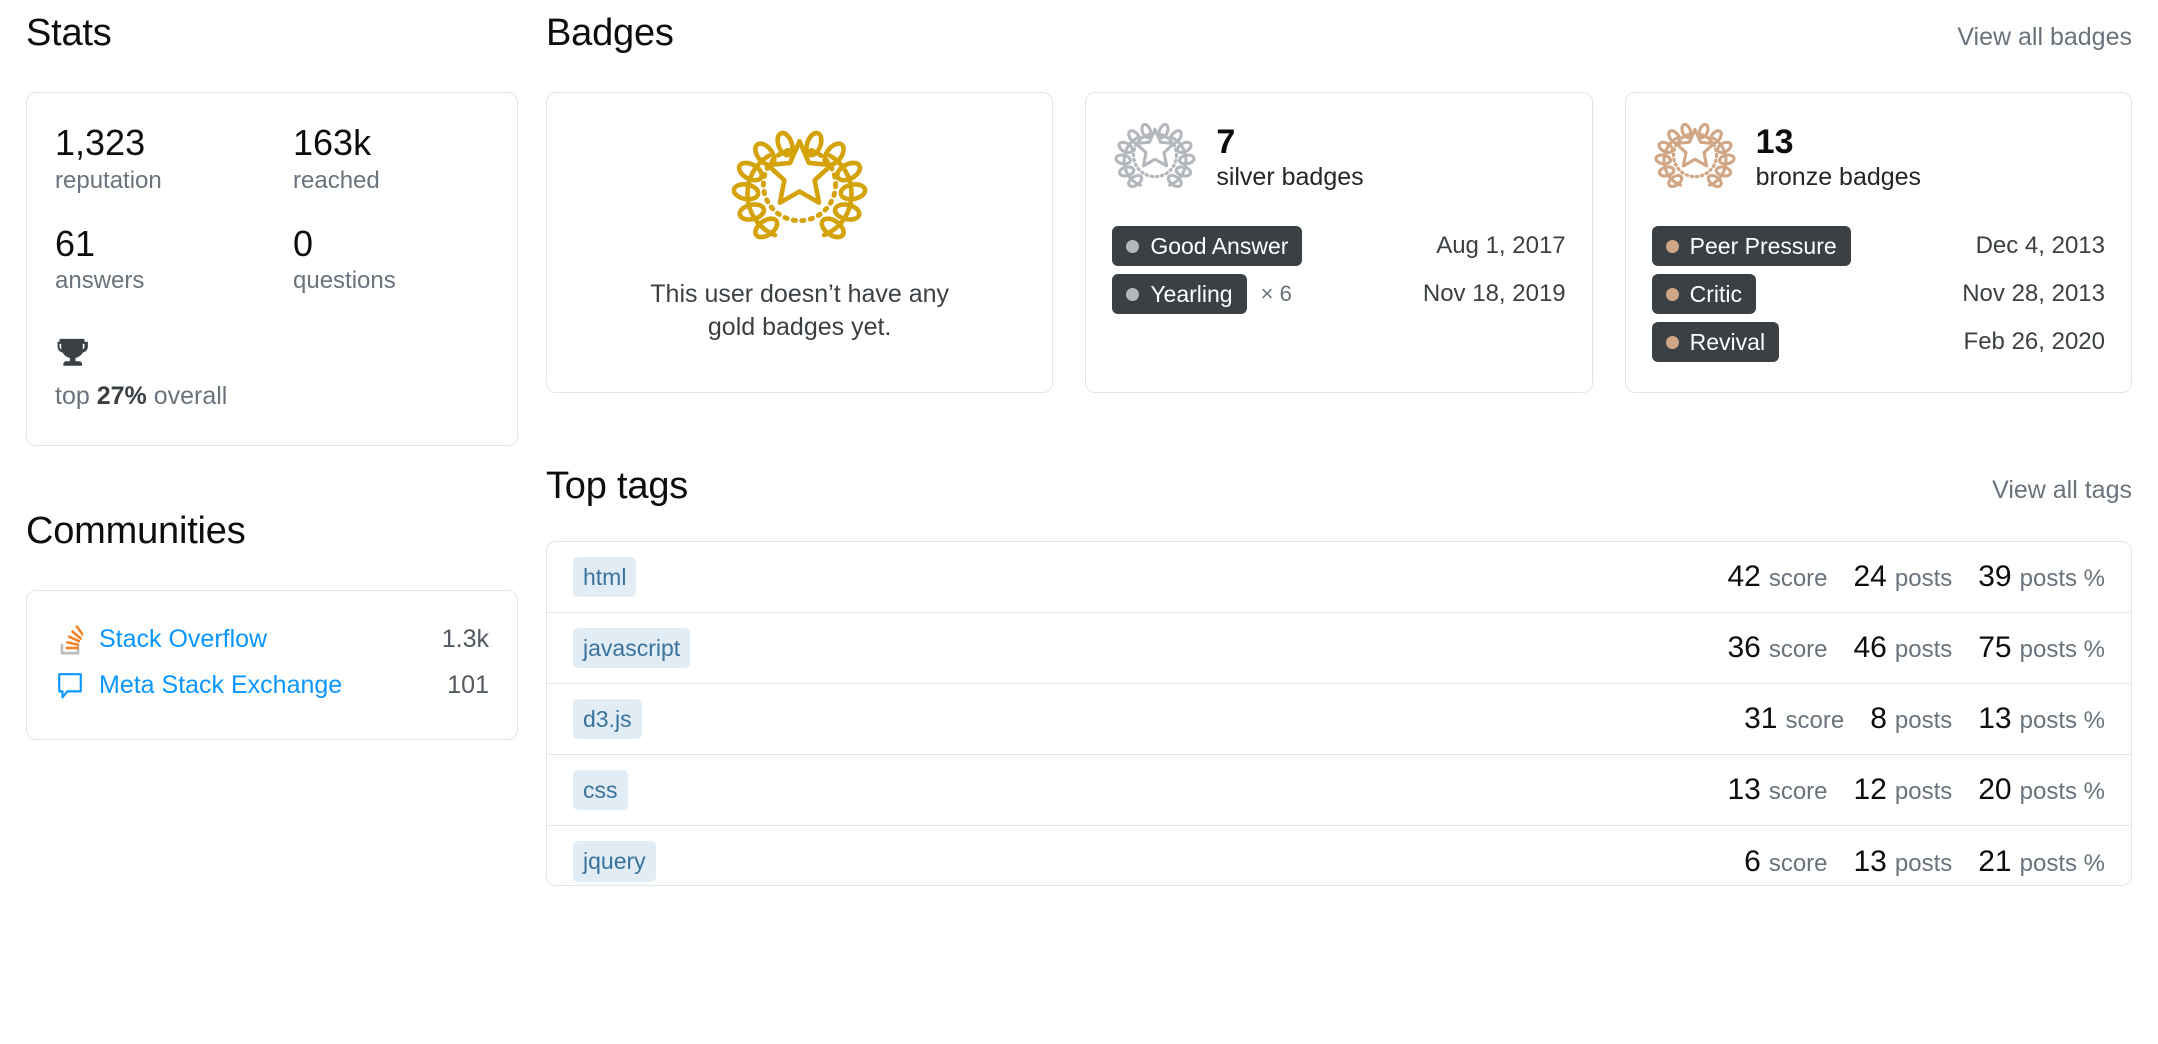  What do you see at coordinates (605, 577) in the screenshot?
I see `tag-link: html` at bounding box center [605, 577].